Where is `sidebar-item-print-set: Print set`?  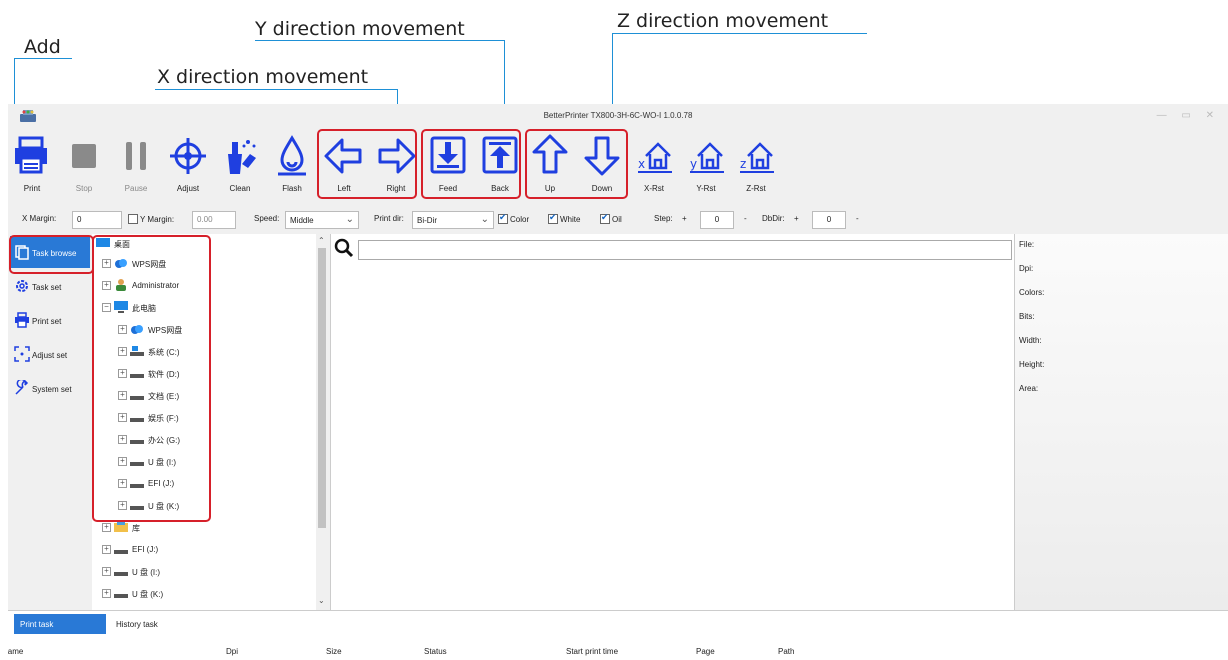 sidebar-item-print-set: Print set is located at coordinates (50, 320).